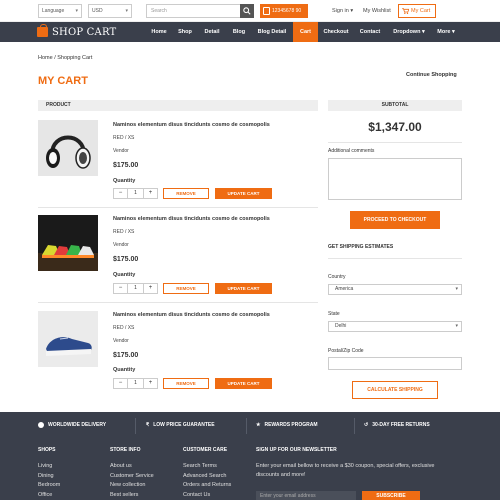 This screenshot has width=500, height=500. I want to click on footer-link: Living, so click(49, 467).